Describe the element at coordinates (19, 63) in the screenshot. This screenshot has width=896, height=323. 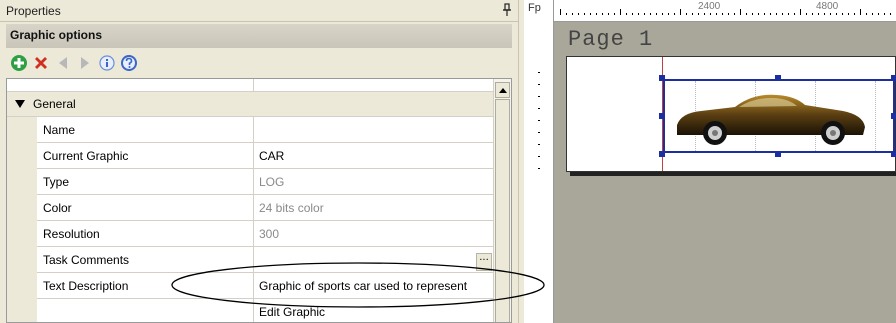
I see `add-icon` at that location.